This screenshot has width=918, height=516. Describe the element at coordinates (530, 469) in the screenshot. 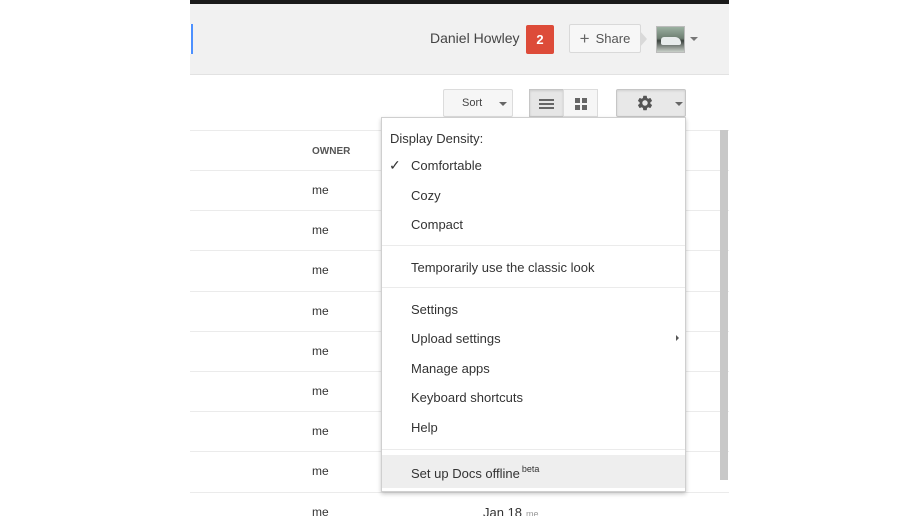

I see `beta-badge: beta` at that location.